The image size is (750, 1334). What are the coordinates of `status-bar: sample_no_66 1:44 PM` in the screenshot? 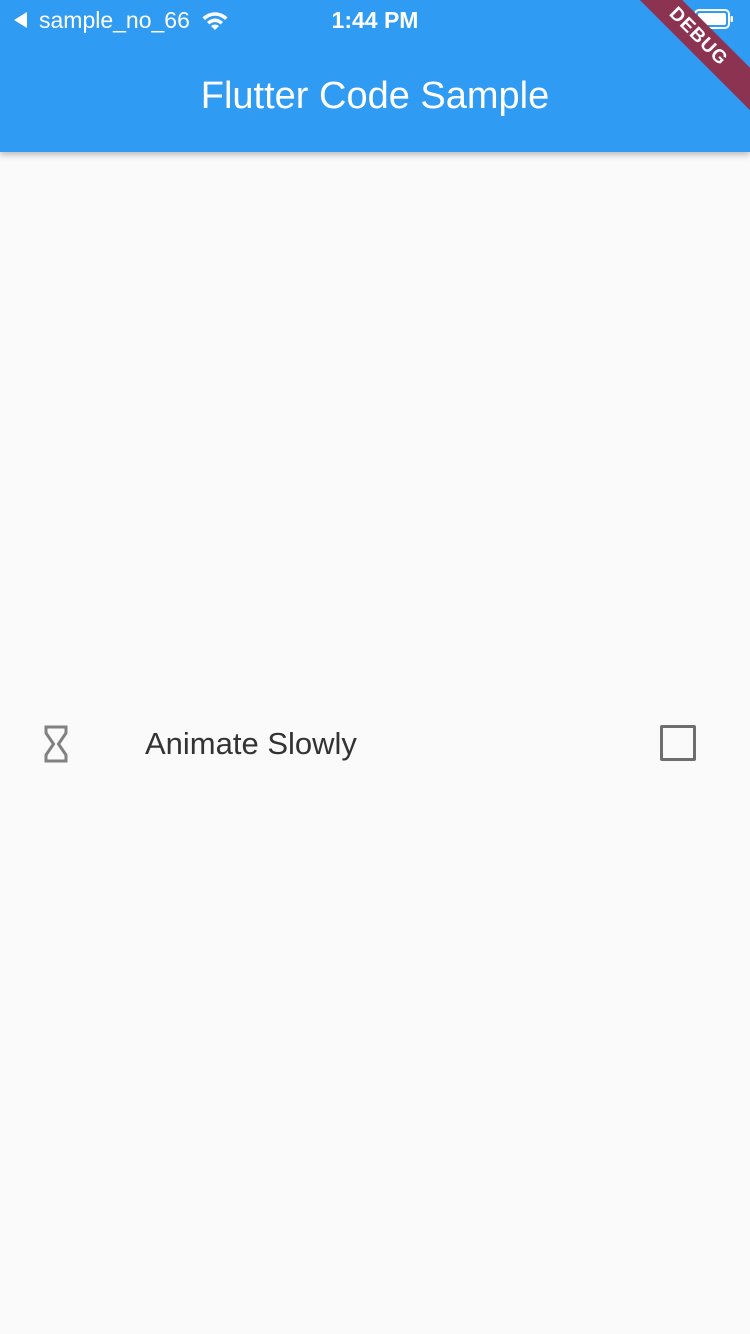 It's located at (375, 20).